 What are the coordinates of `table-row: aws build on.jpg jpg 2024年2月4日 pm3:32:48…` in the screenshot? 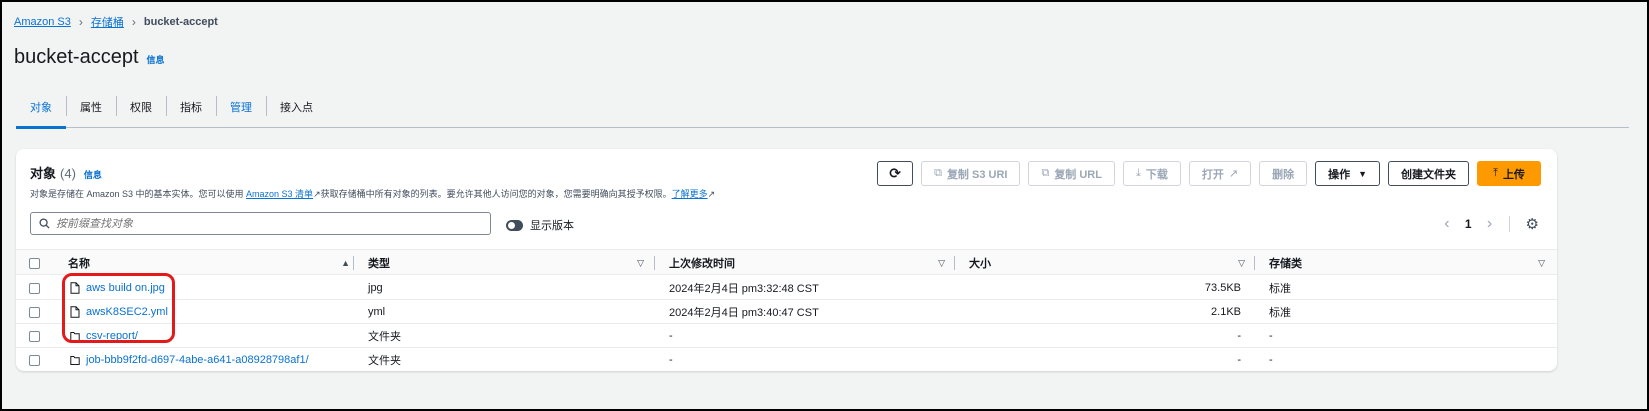 It's located at (786, 288).